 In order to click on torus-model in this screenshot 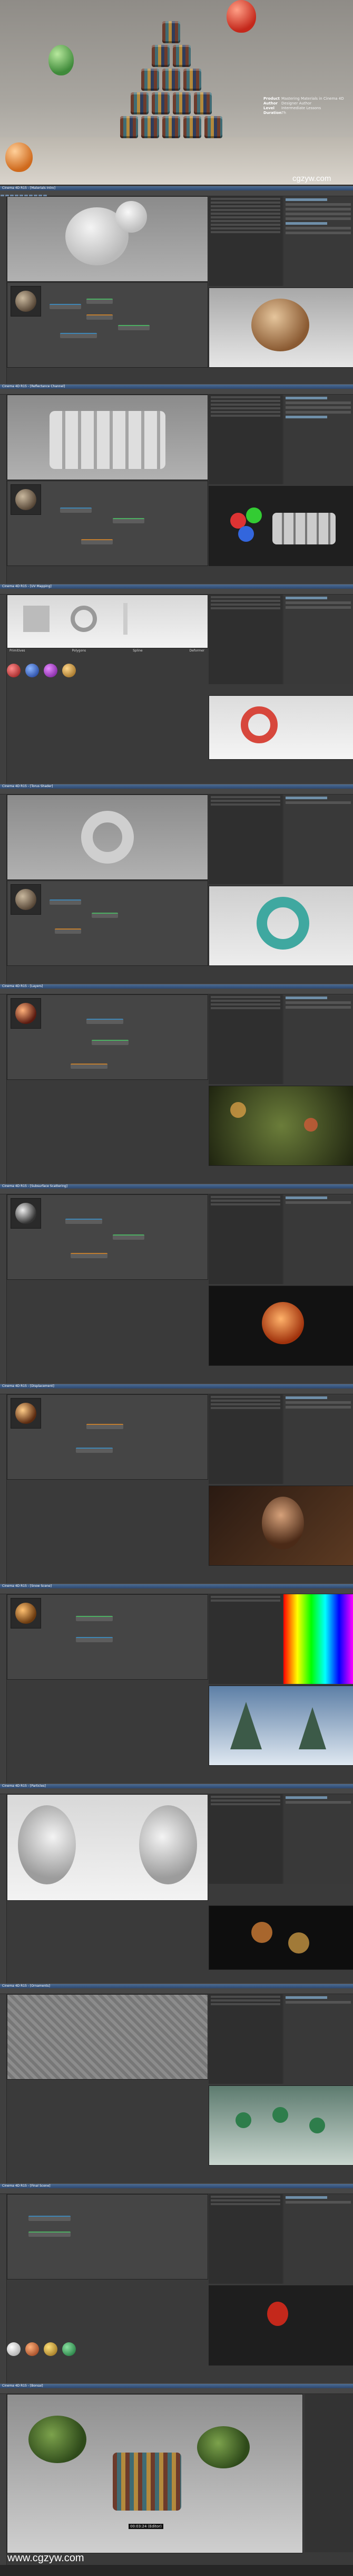, I will do `click(108, 837)`.